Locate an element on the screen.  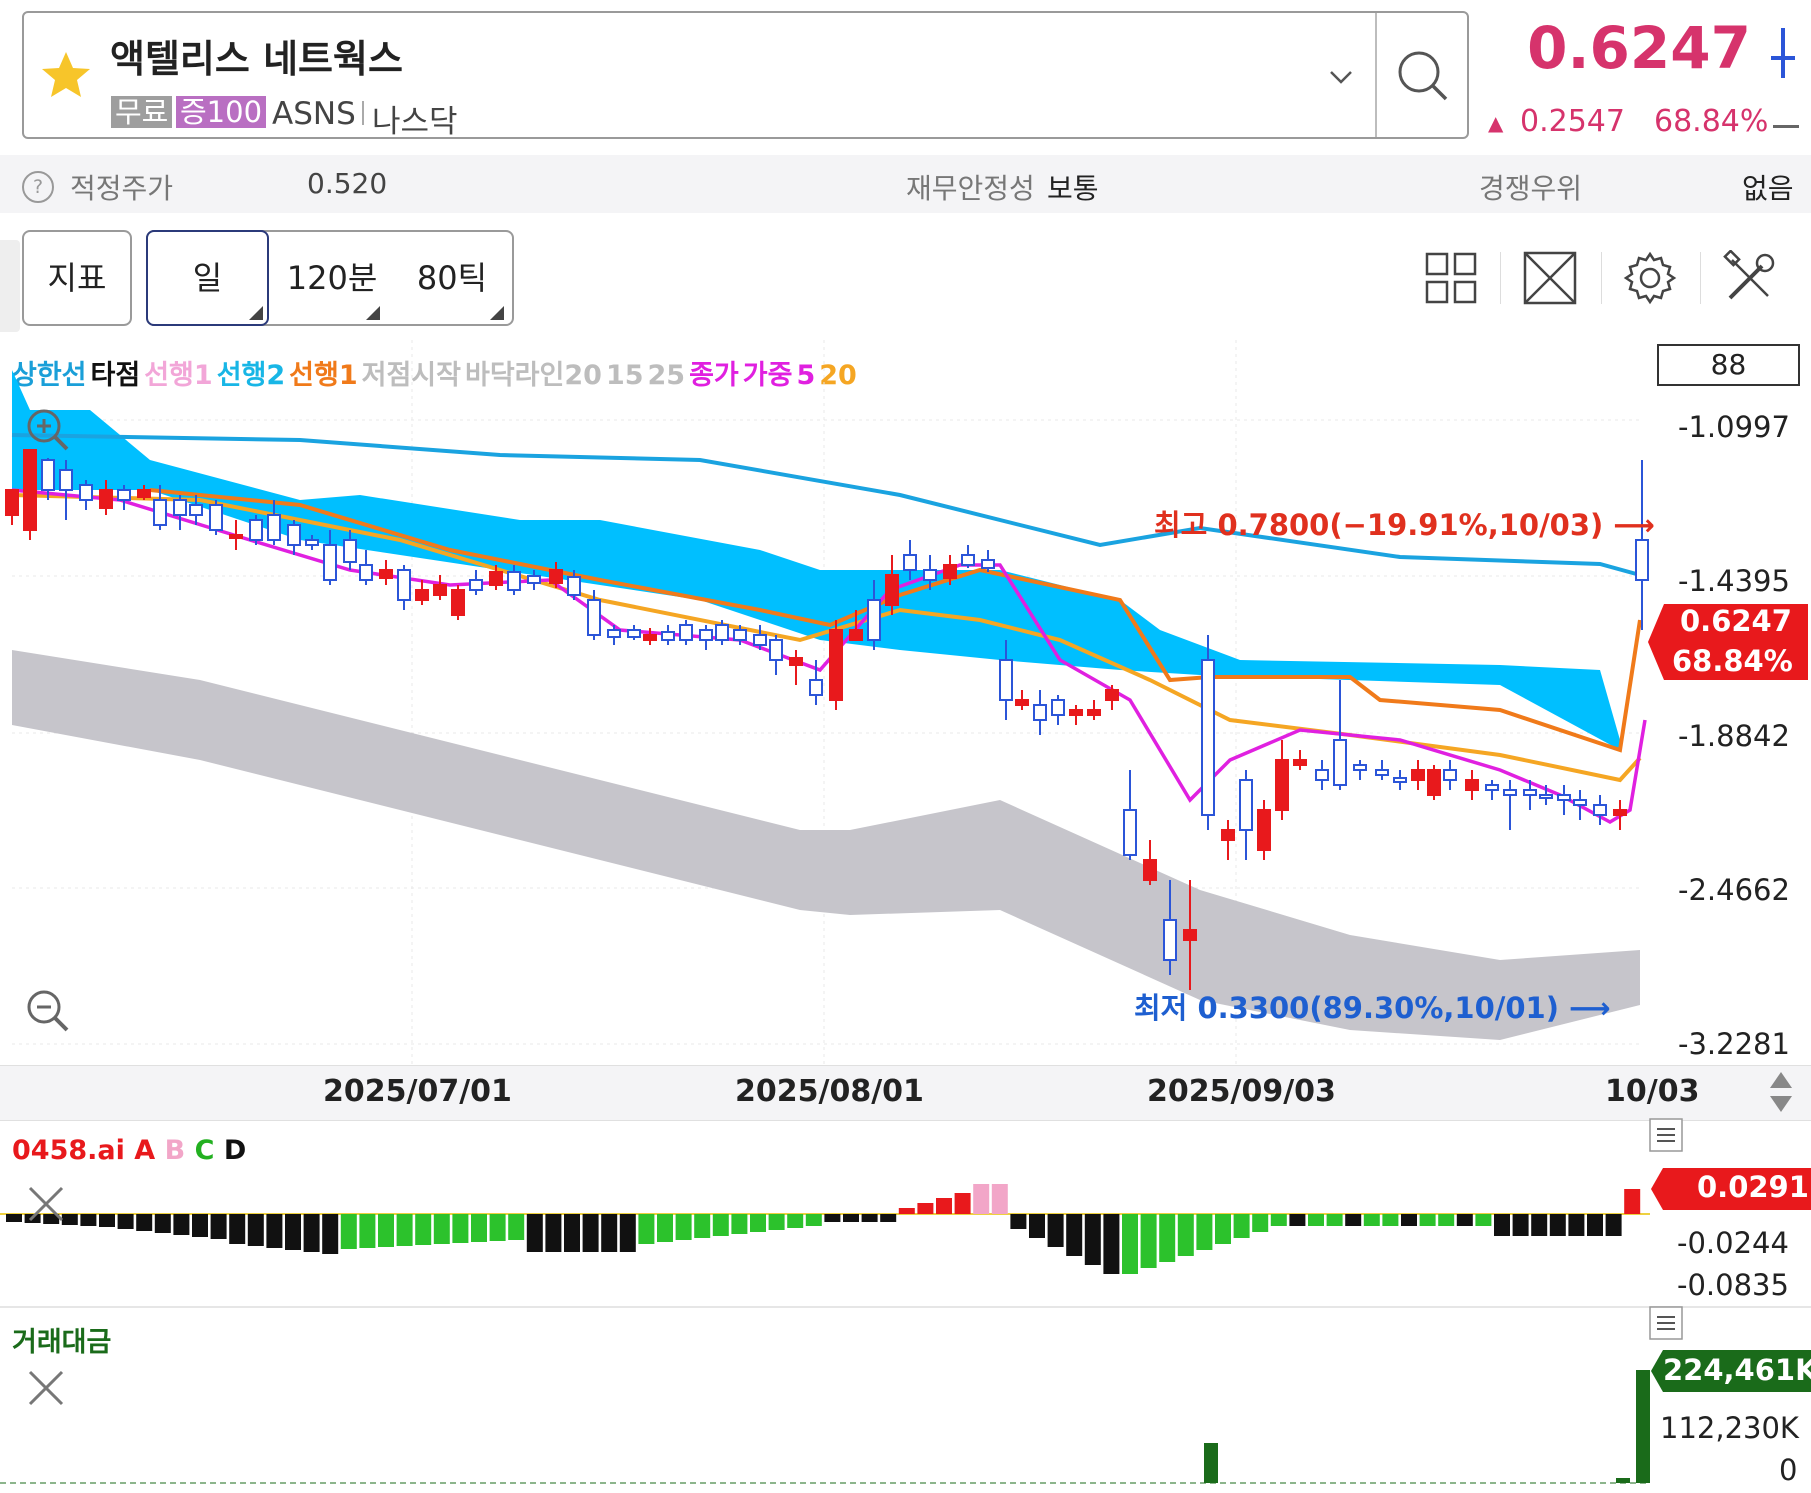
dash-icon is located at coordinates (1786, 126).